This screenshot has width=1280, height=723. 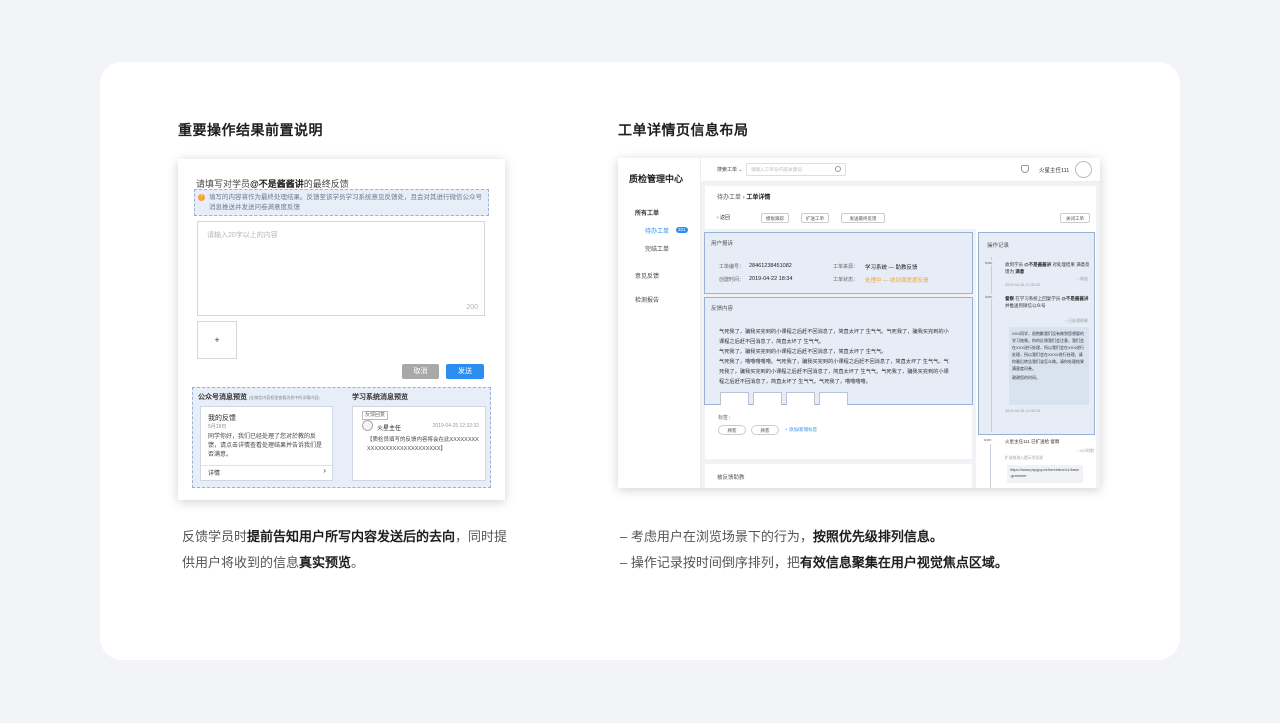 What do you see at coordinates (846, 267) in the screenshot?
I see `source-label: 工单来源：` at bounding box center [846, 267].